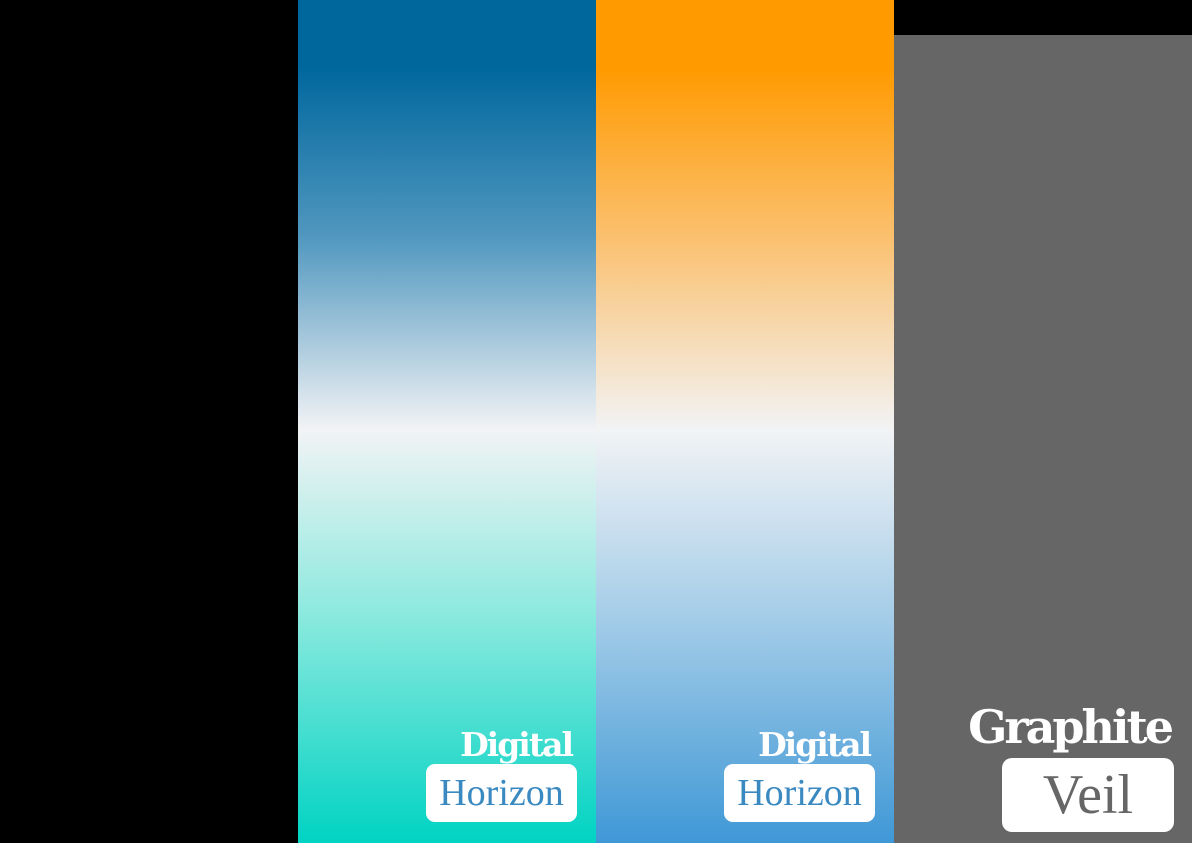 The image size is (1192, 843). Describe the element at coordinates (1071, 727) in the screenshot. I see `logo-word-graphite: Graphite` at that location.